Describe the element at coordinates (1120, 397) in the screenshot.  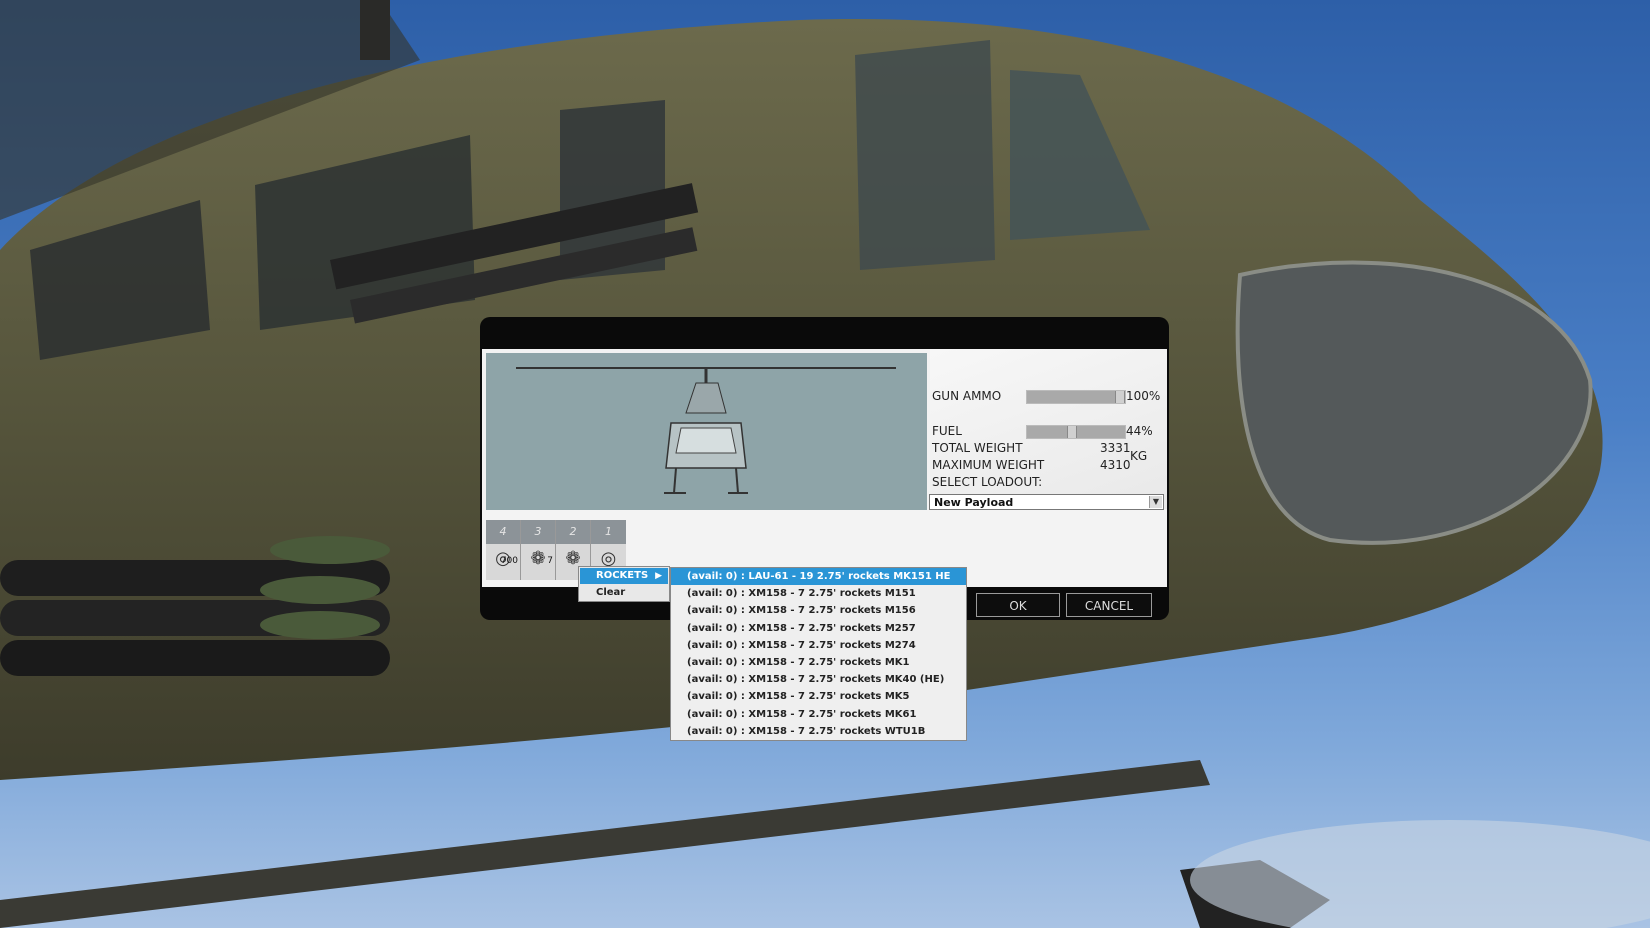
I see `gun-ammo-slider-knob` at that location.